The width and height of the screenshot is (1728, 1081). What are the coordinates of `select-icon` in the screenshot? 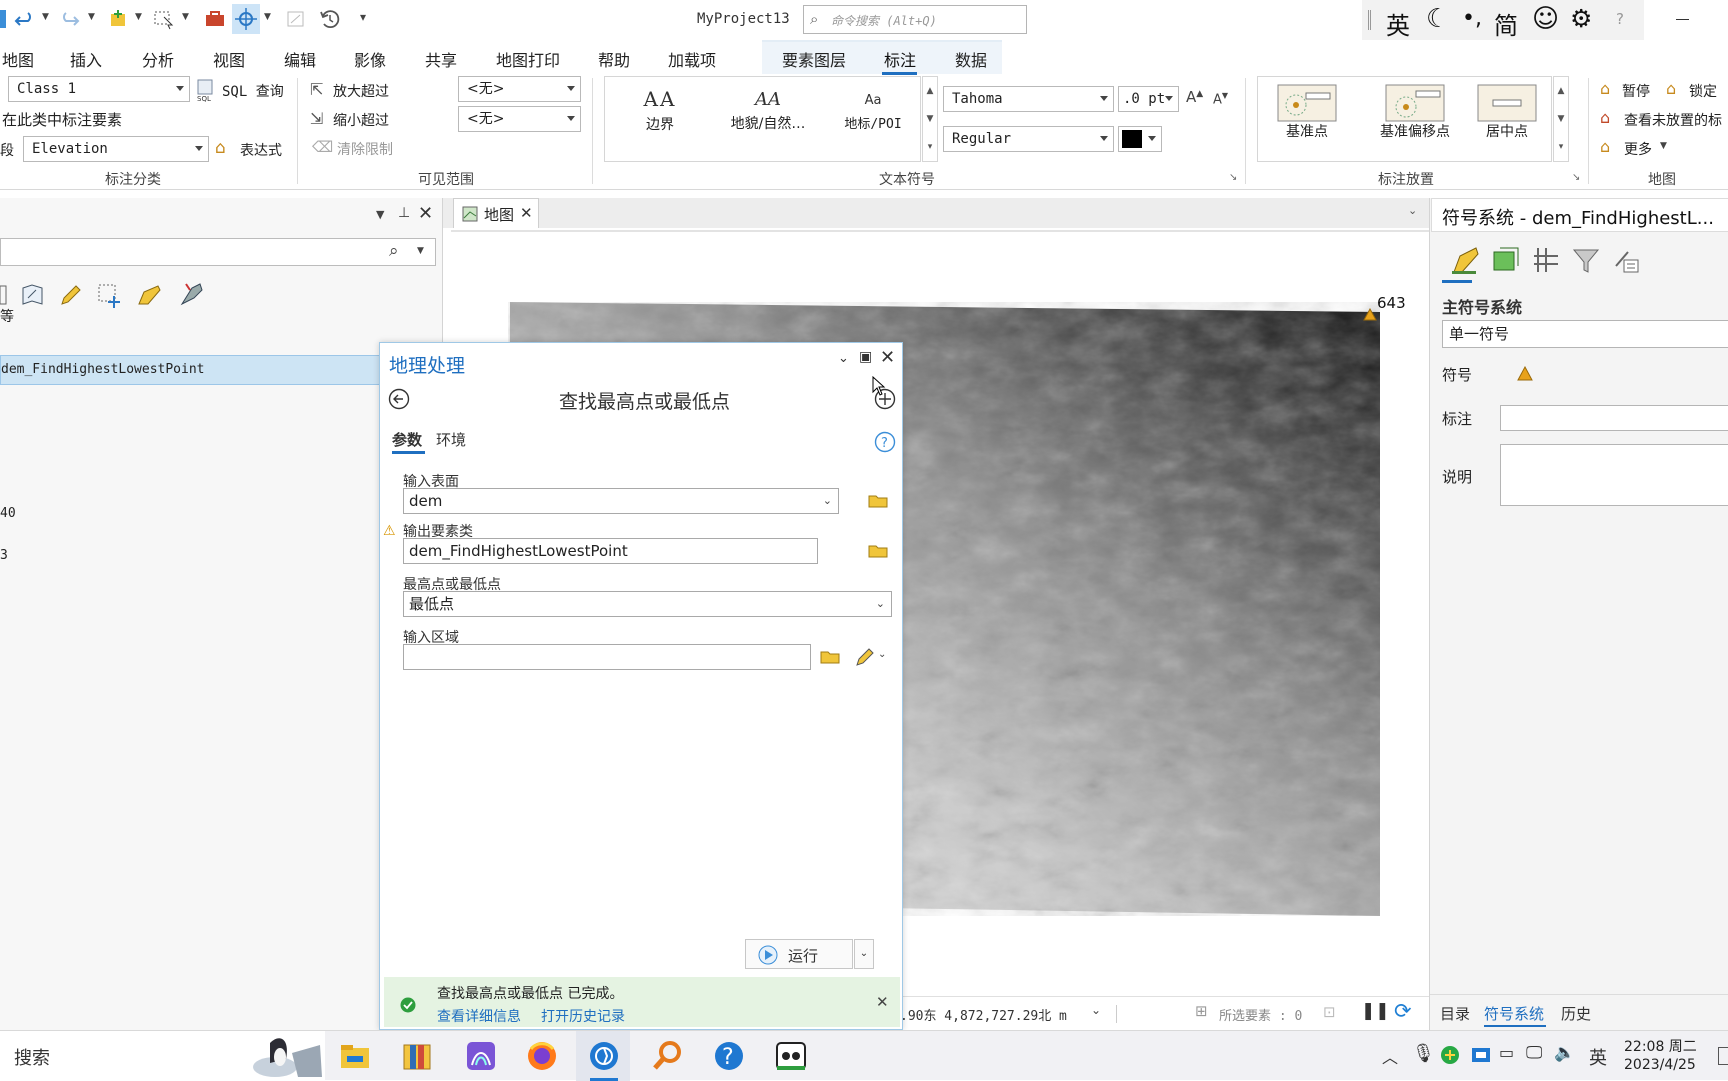 It's located at (164, 19).